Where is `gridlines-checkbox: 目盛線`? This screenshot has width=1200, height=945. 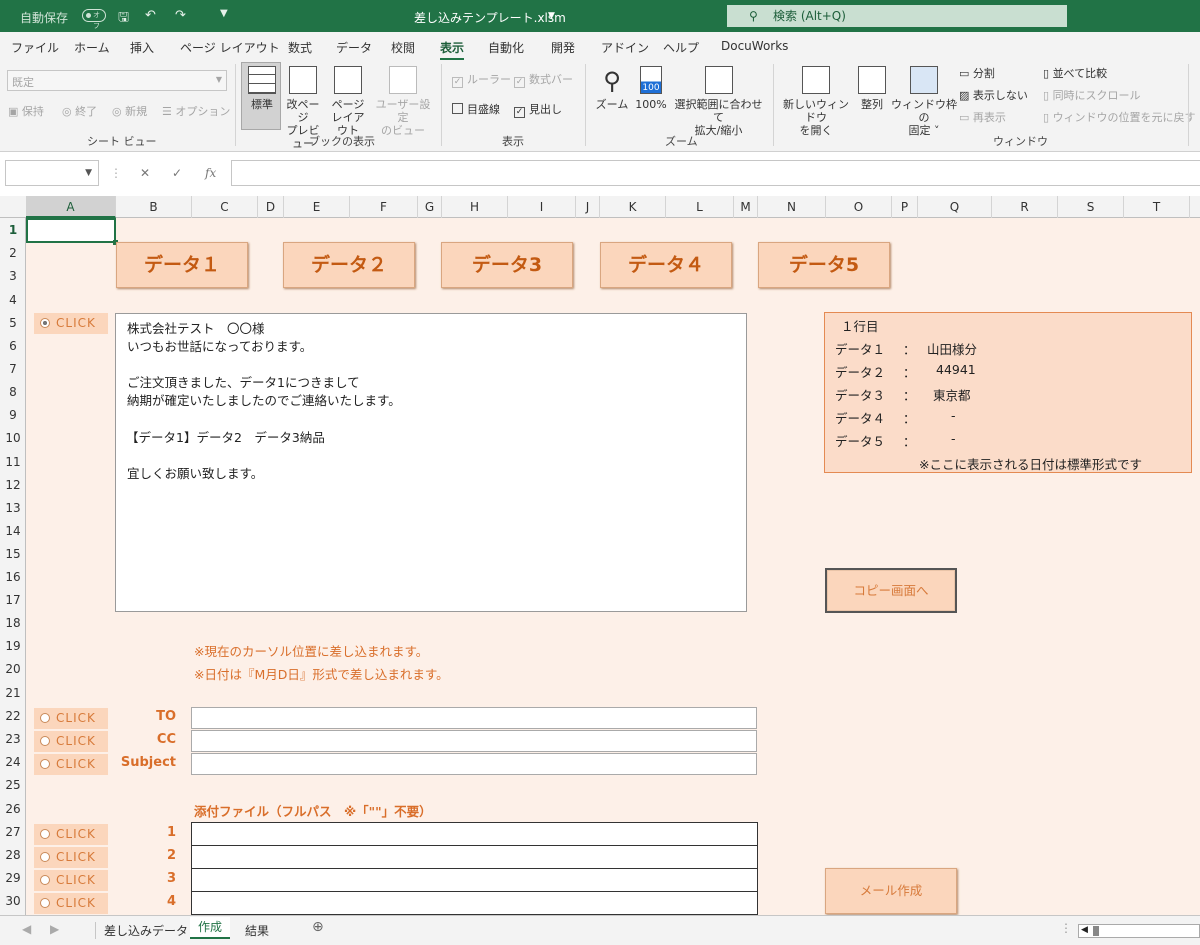
gridlines-checkbox: 目盛線 is located at coordinates (476, 109).